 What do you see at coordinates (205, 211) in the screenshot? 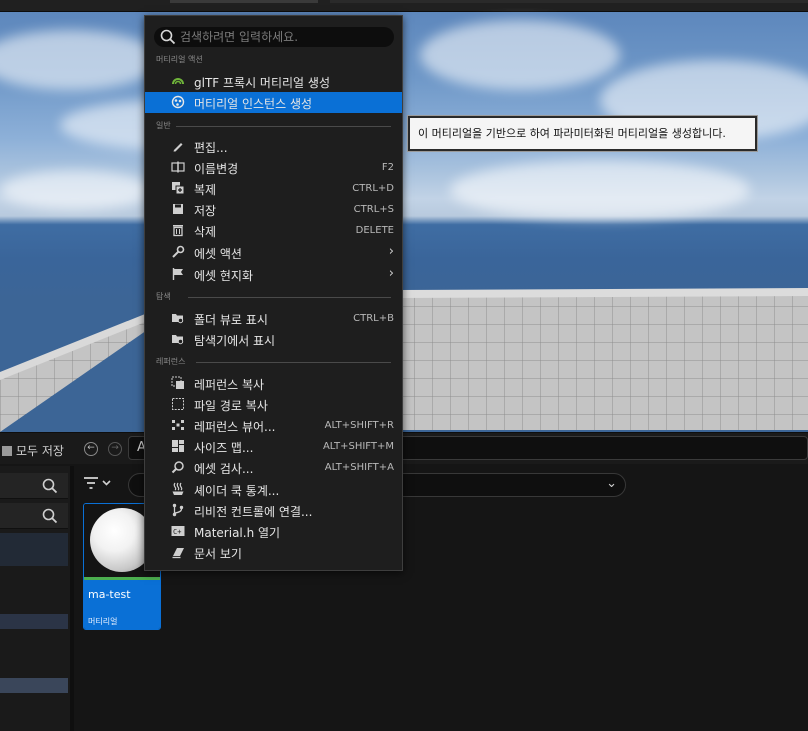
I see `menu-item-label: 저장` at bounding box center [205, 211].